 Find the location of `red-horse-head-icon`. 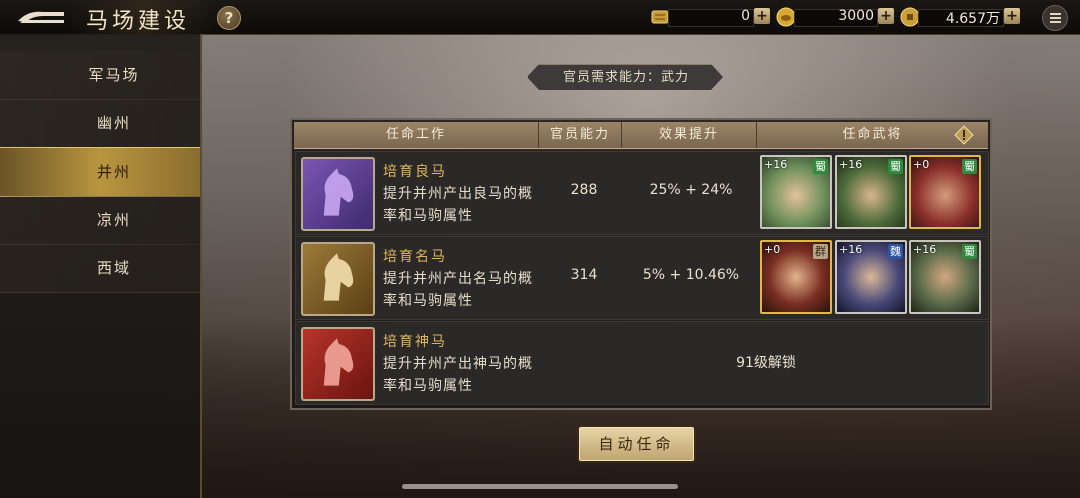

red-horse-head-icon is located at coordinates (338, 364).